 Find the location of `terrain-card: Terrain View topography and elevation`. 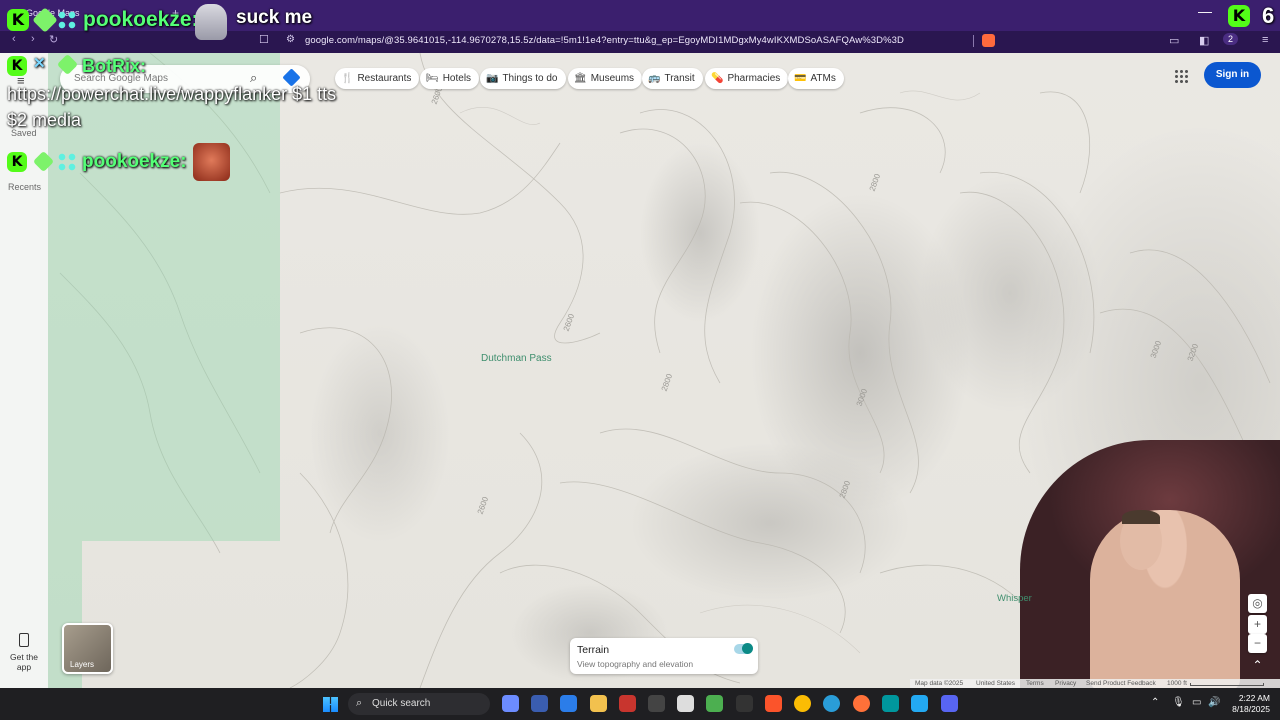

terrain-card: Terrain View topography and elevation is located at coordinates (664, 656).